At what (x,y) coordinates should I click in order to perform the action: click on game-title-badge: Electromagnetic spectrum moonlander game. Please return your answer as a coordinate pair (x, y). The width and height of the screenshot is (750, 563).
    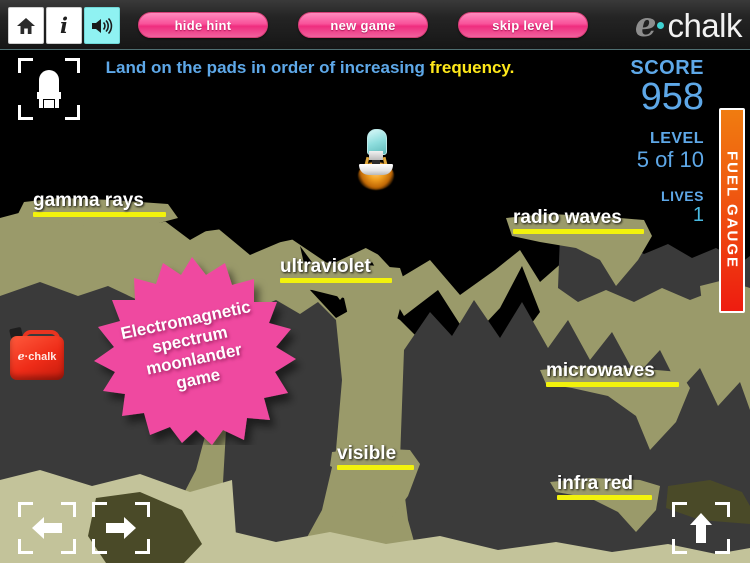
    Looking at the image, I should click on (192, 350).